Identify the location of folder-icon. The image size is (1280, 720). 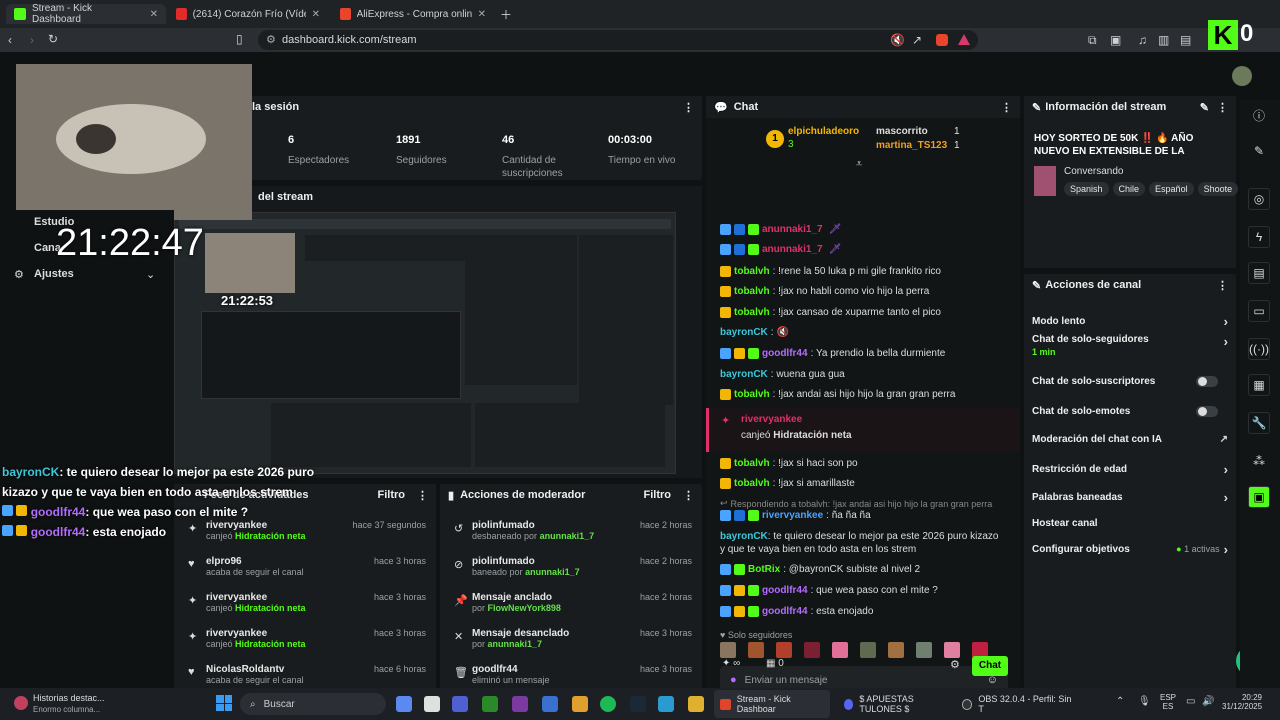
(696, 704).